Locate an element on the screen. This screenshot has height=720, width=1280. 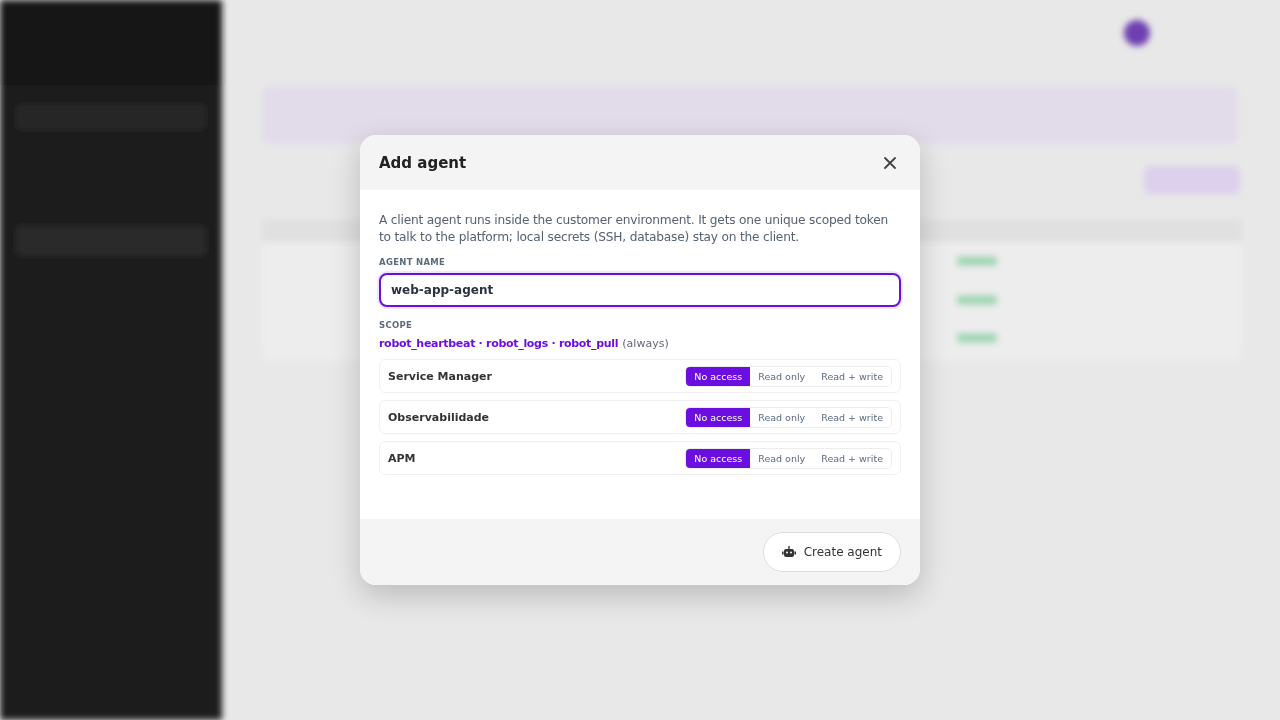
scope-label: SCOPE is located at coordinates (396, 325).